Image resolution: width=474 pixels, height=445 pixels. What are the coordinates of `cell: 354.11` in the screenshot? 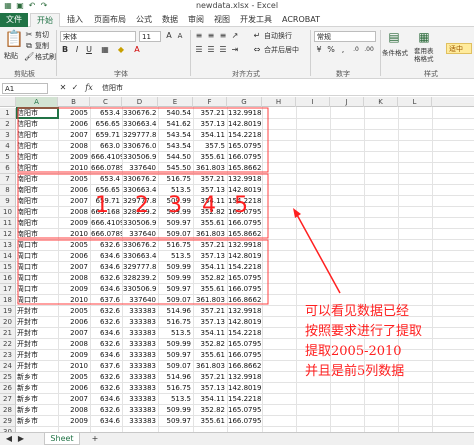 It's located at (210, 135).